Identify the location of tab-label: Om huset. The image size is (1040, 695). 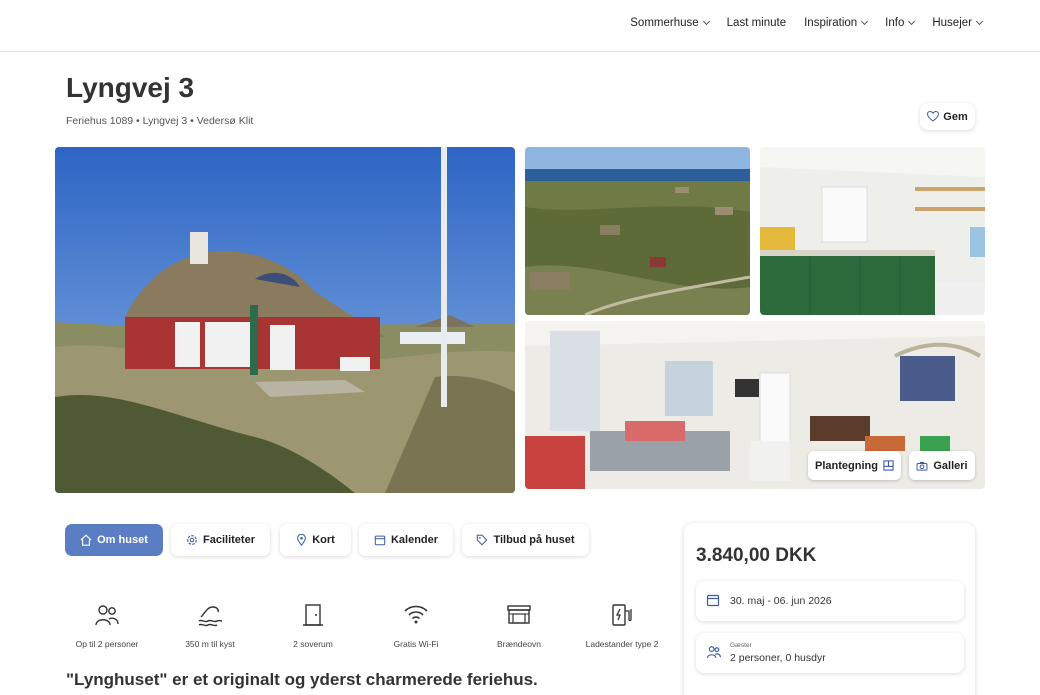
(122, 540).